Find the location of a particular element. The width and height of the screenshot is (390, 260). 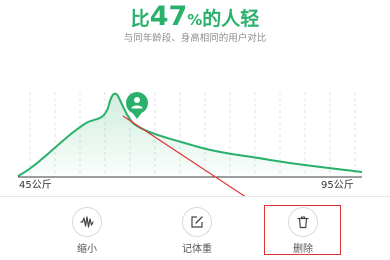

record-weight-label: 记体重 is located at coordinates (197, 249).